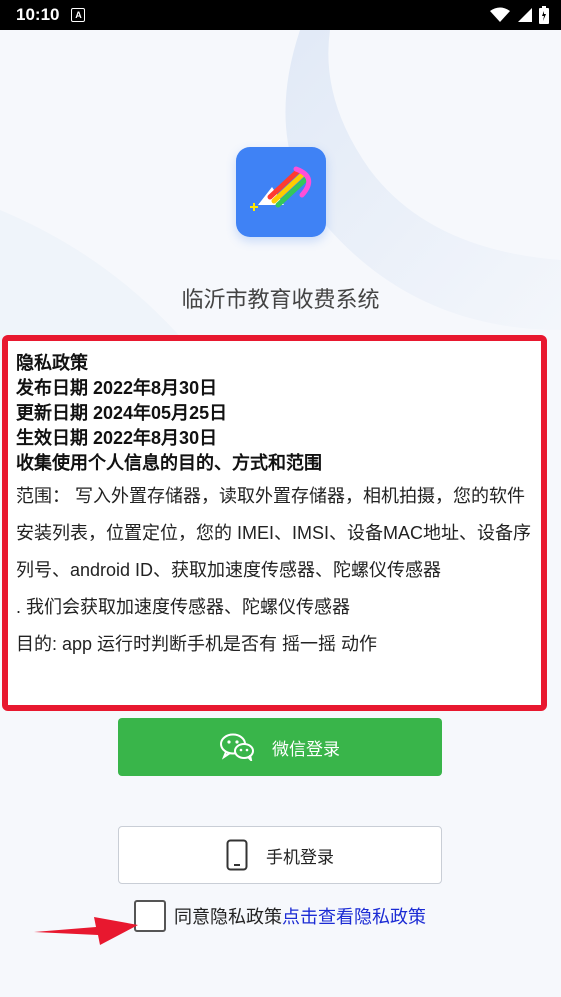 This screenshot has height=997, width=561. Describe the element at coordinates (117, 438) in the screenshot. I see `policy-effective-date: 生效日期 2022年8月30日` at that location.